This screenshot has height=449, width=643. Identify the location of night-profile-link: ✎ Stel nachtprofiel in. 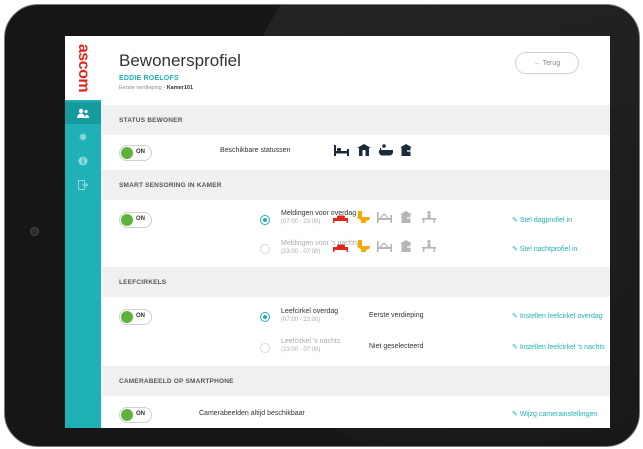
(544, 249).